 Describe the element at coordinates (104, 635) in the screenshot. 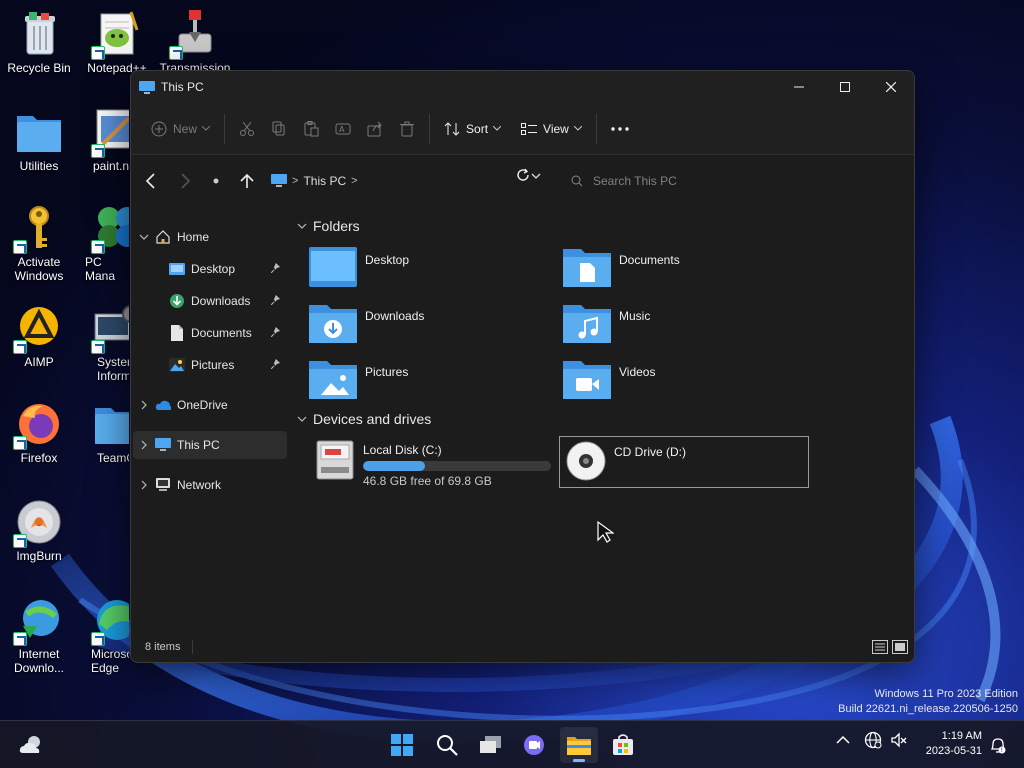

I see `desktop-icon-edge: Microso Edge` at that location.